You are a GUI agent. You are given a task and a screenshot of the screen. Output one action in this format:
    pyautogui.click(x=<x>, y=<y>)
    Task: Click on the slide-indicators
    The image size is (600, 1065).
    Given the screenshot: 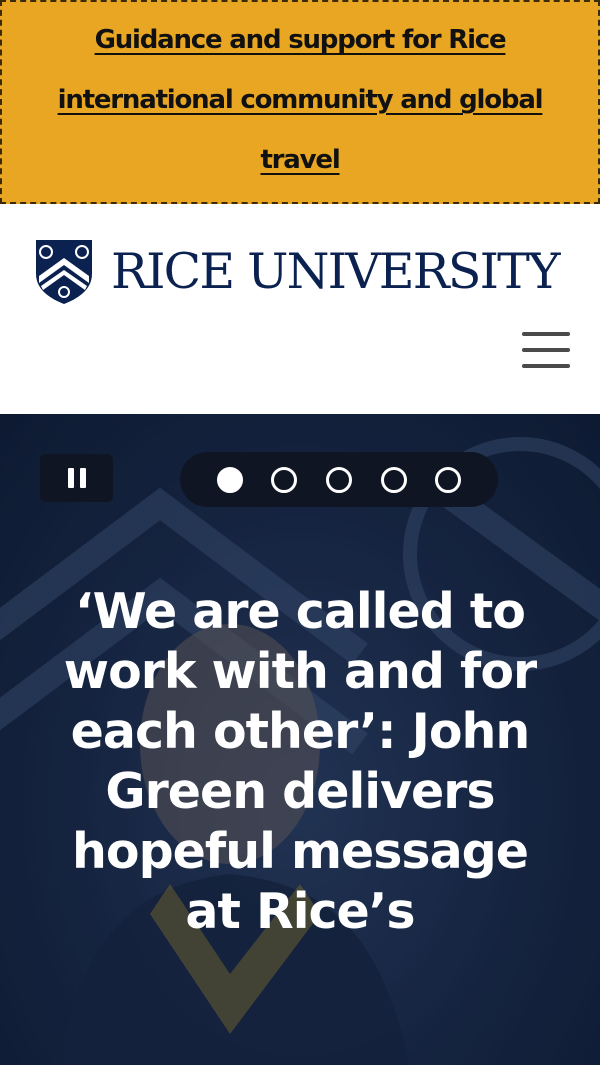 What is the action you would take?
    pyautogui.click(x=339, y=479)
    